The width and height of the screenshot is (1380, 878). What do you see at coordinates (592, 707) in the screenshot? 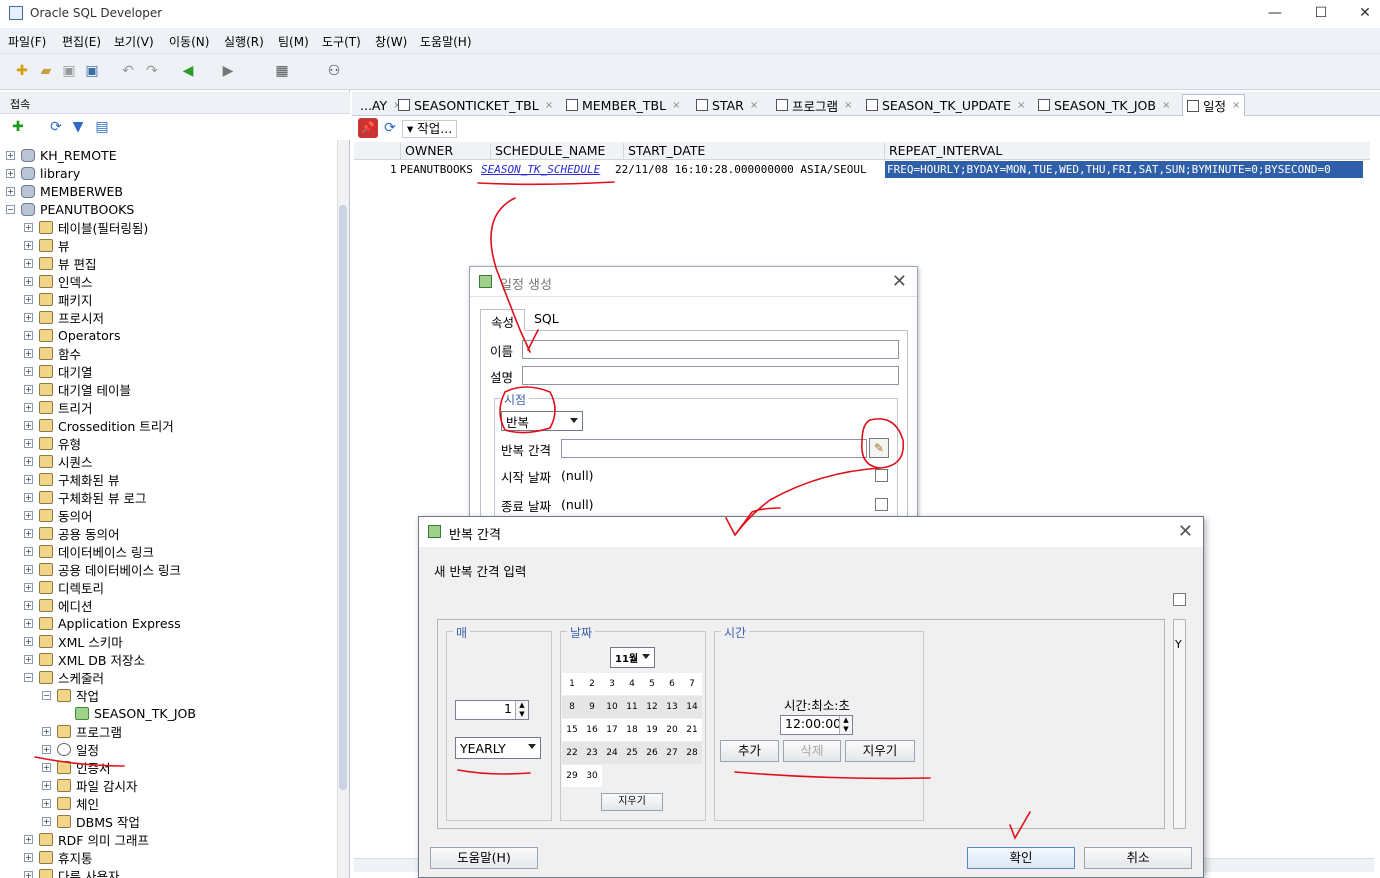
I see `calendar-day: 9` at bounding box center [592, 707].